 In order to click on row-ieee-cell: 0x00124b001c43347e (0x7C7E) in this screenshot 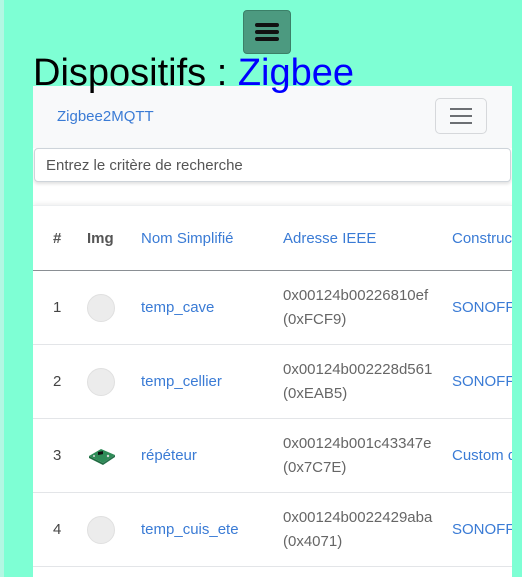, I will do `click(367, 455)`.